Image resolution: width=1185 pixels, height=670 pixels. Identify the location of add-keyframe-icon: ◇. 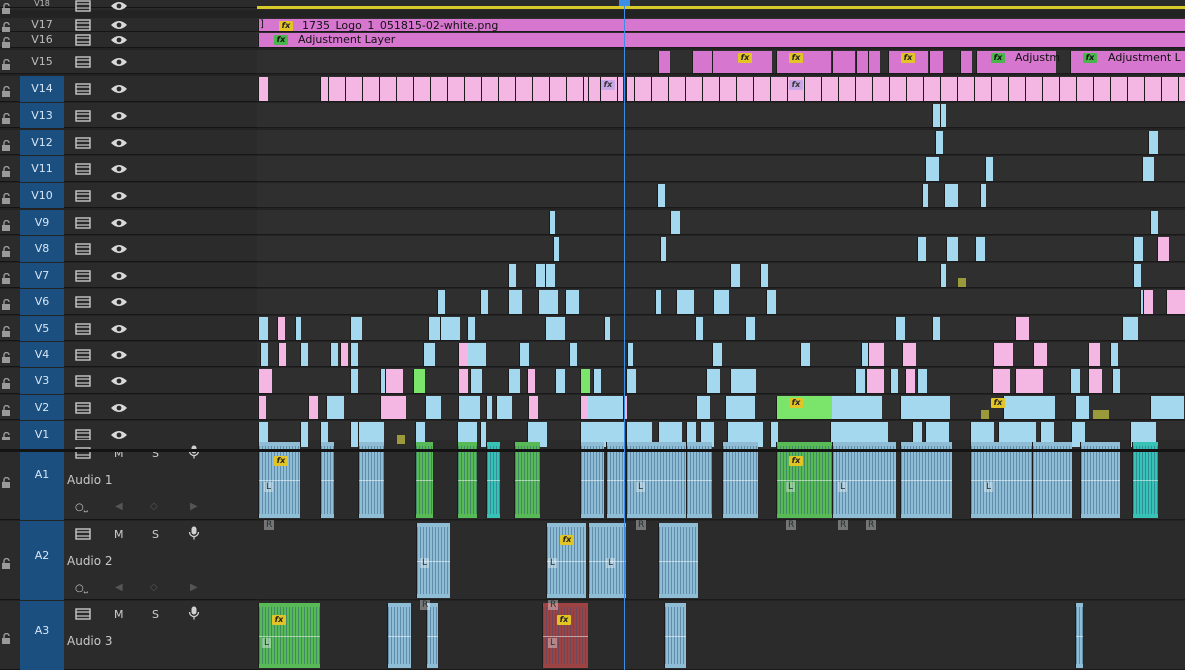
(154, 587).